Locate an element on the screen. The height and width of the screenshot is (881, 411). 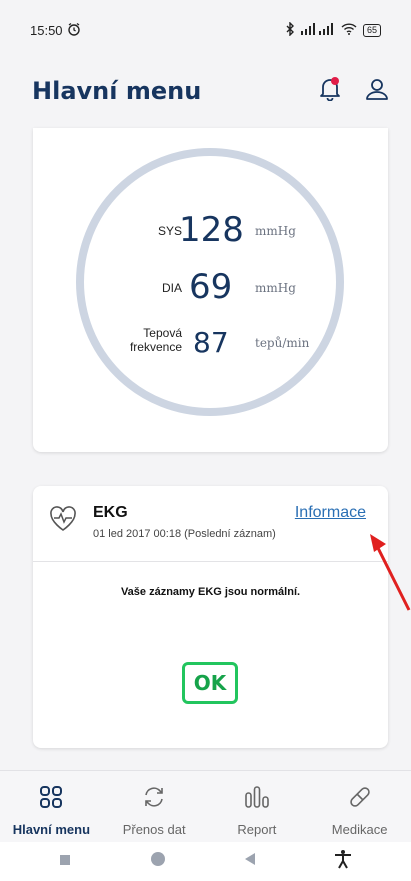
signal-icon is located at coordinates (317, 30).